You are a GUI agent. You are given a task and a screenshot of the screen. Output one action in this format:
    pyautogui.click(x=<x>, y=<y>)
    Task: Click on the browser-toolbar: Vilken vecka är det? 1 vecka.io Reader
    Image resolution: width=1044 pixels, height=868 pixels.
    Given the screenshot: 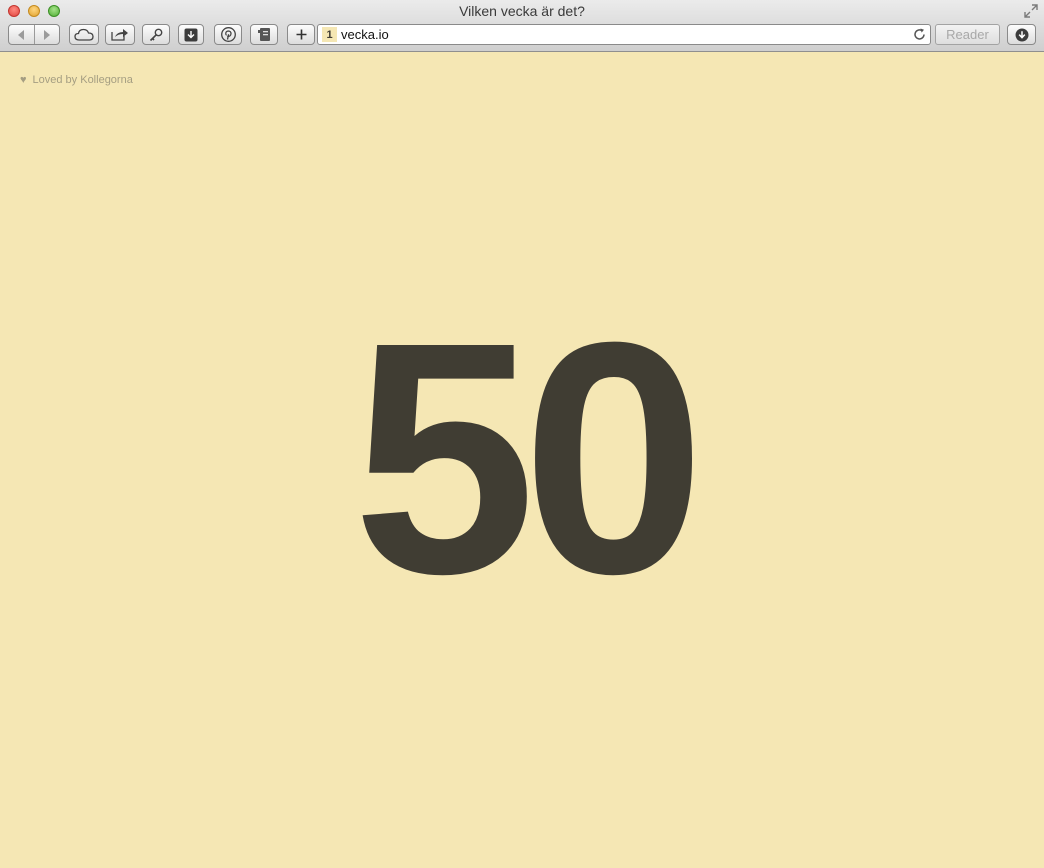 What is the action you would take?
    pyautogui.click(x=522, y=26)
    